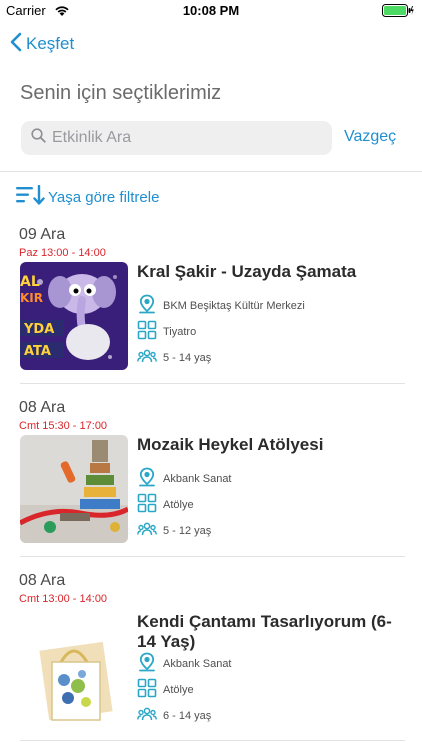 This screenshot has width=422, height=750. I want to click on event-age: 5 - 12 yaş, so click(187, 531).